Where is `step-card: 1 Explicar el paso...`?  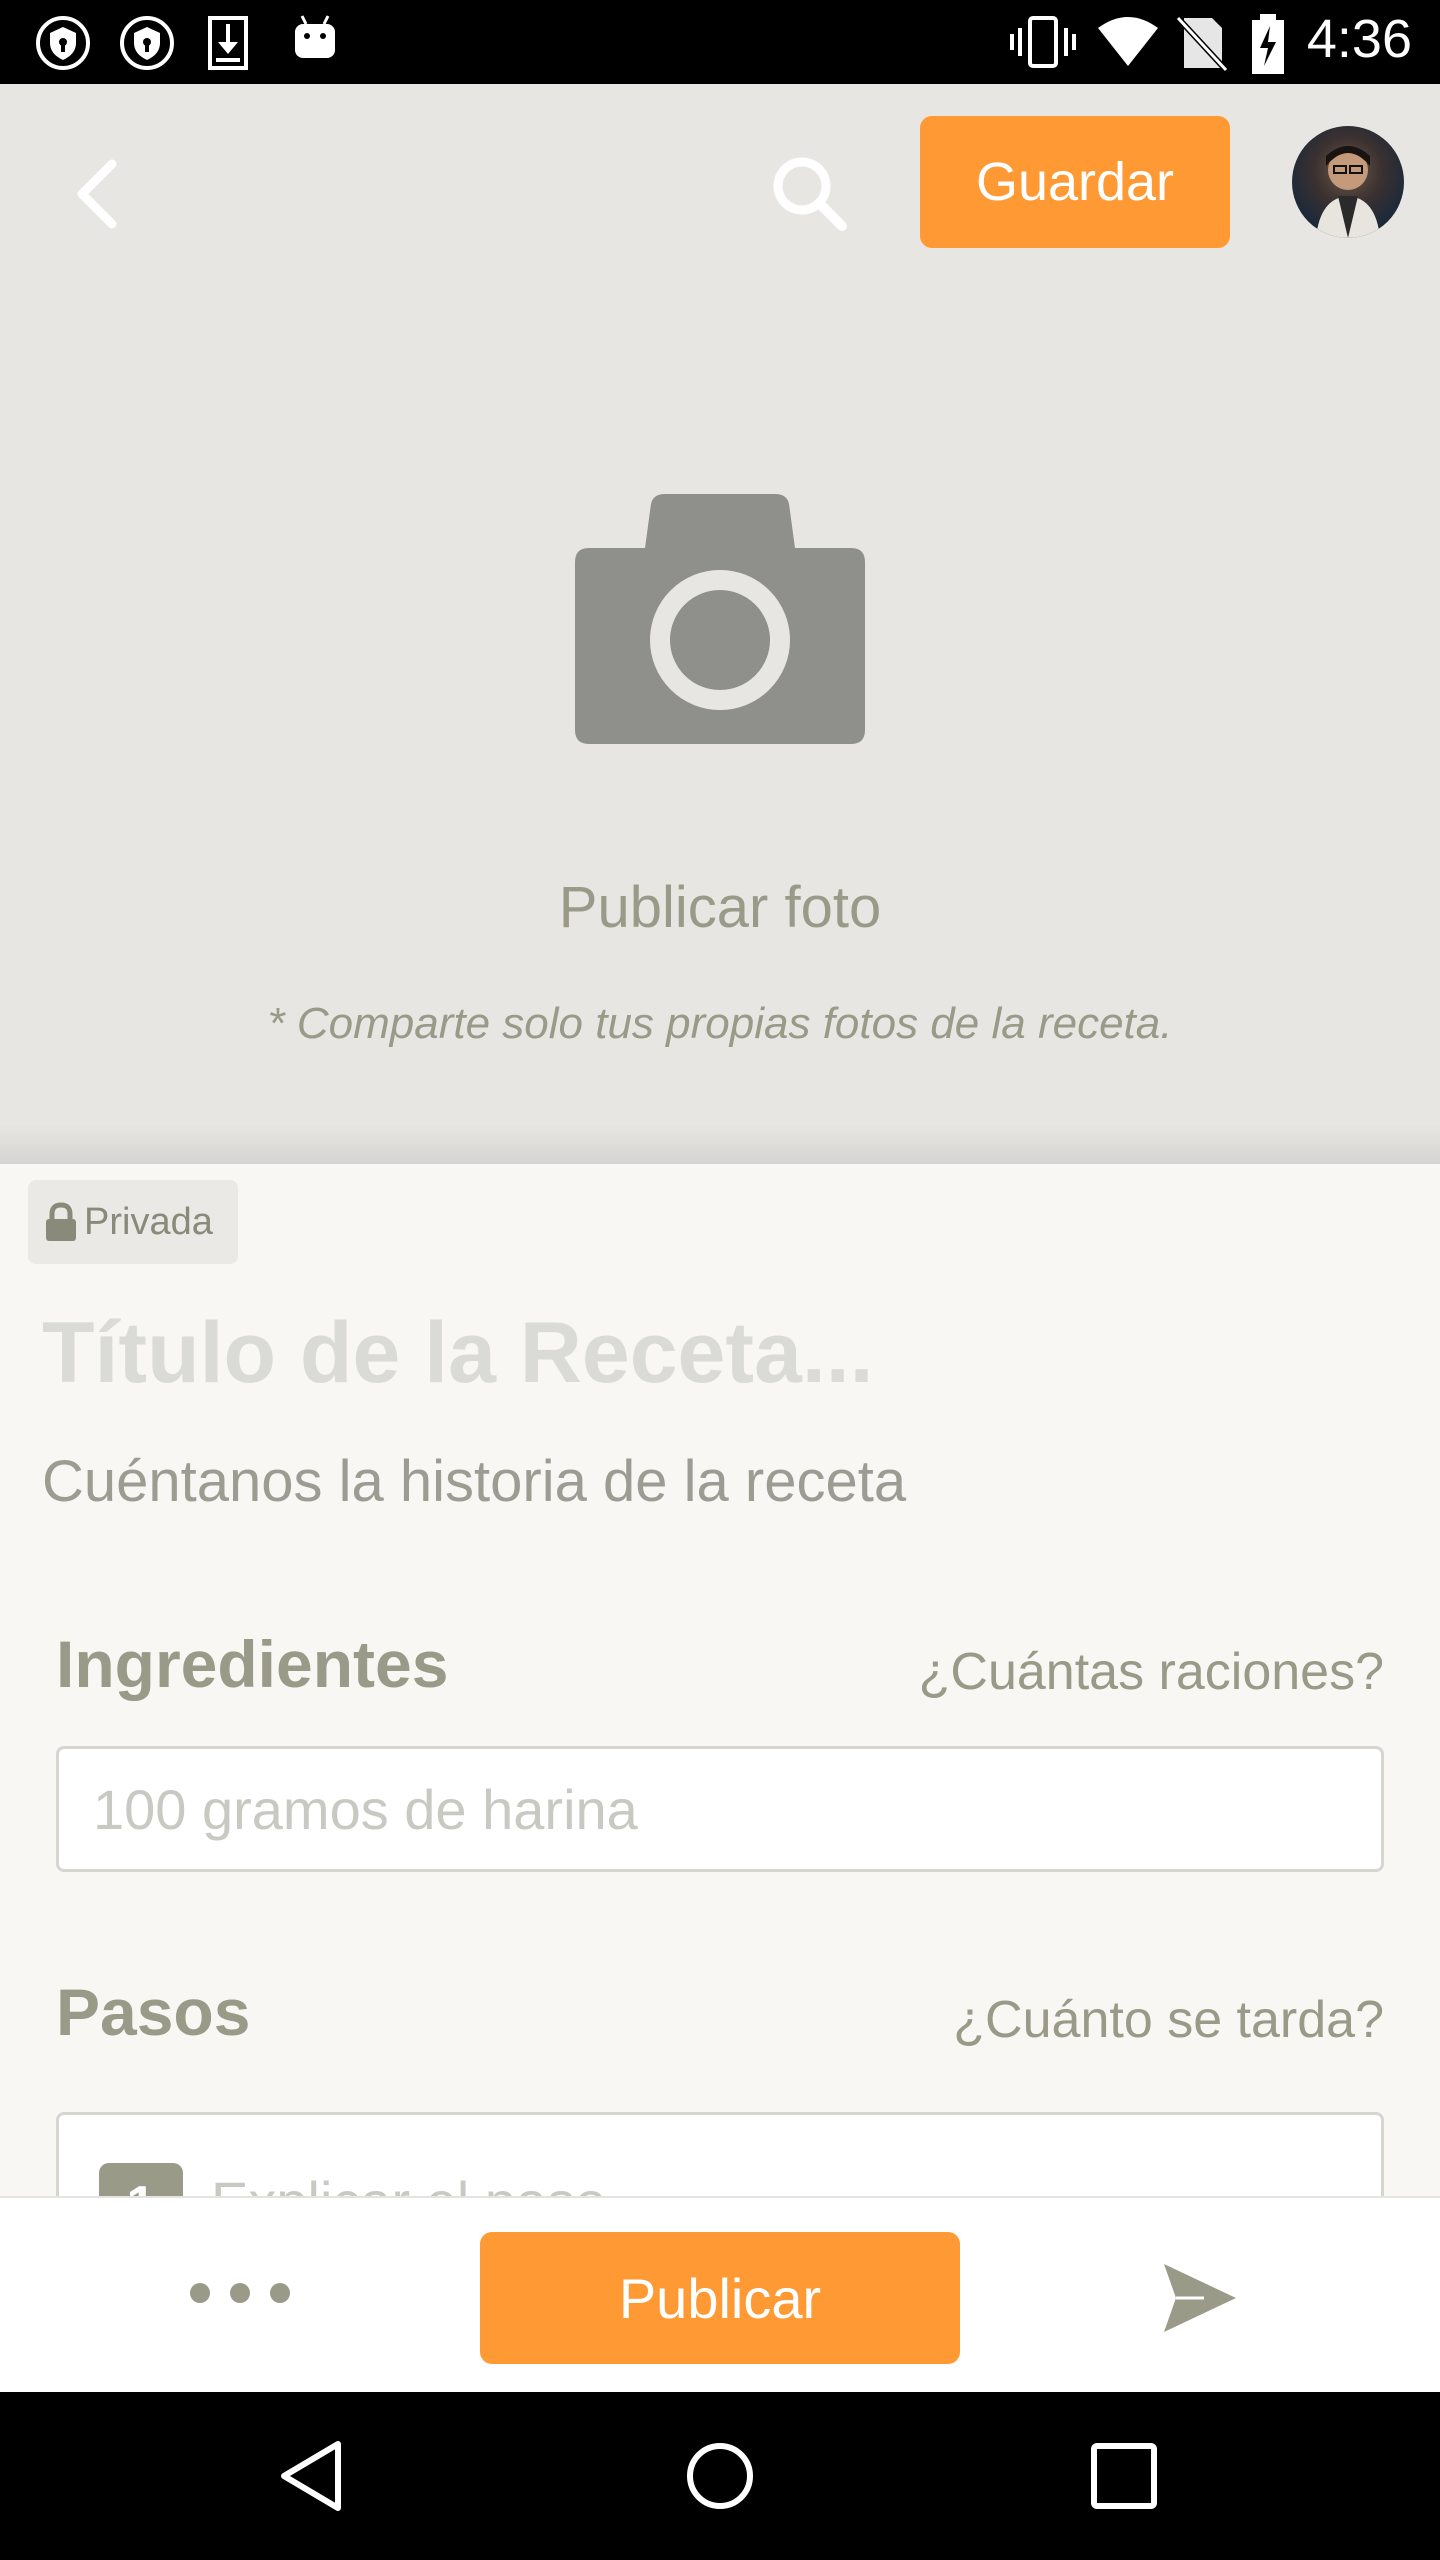
step-card: 1 Explicar el paso... is located at coordinates (720, 2154).